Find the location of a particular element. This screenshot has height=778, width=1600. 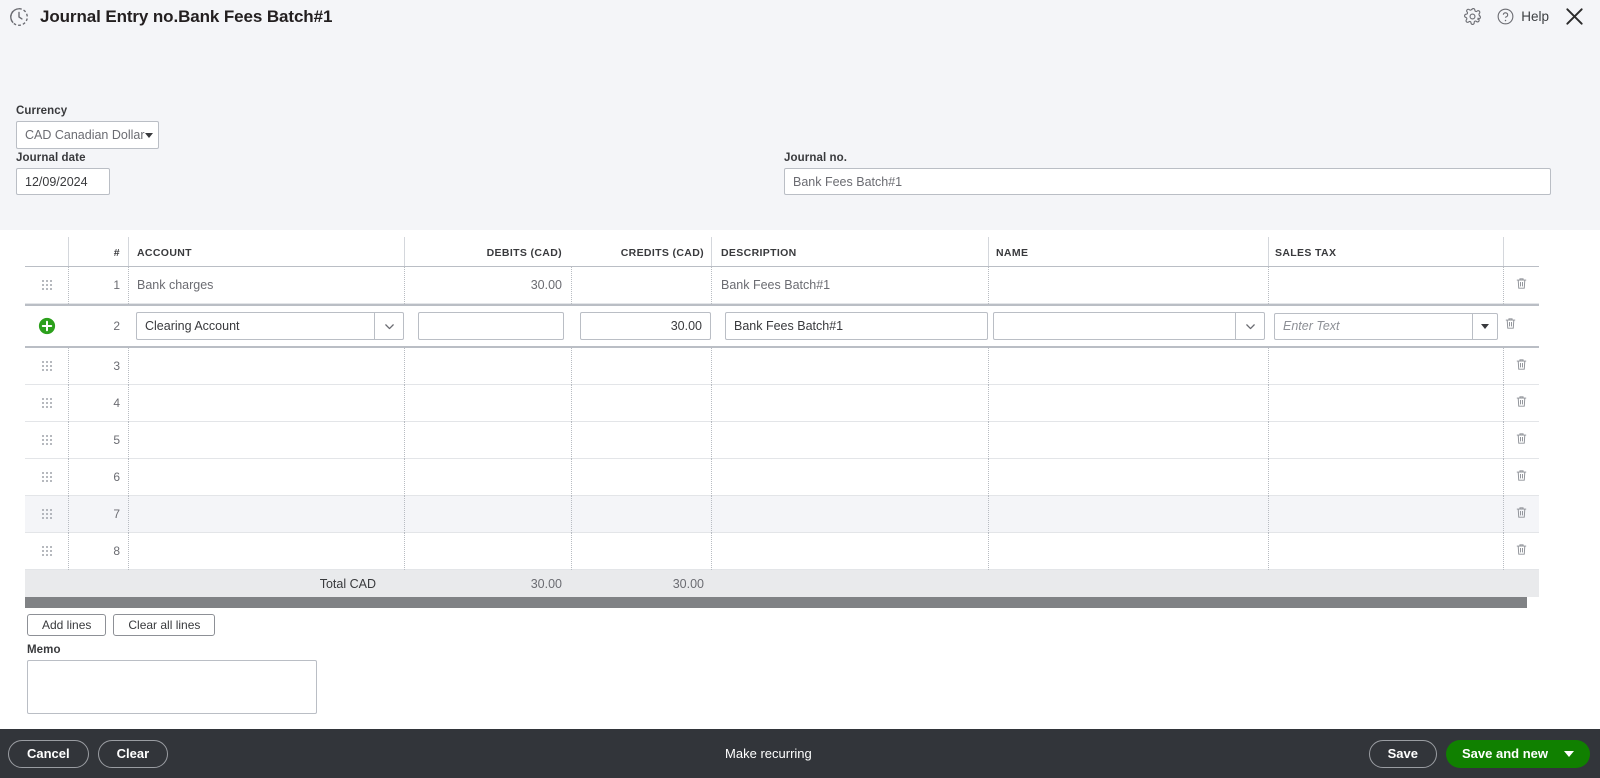

help-circle-icon is located at coordinates (1505, 16).